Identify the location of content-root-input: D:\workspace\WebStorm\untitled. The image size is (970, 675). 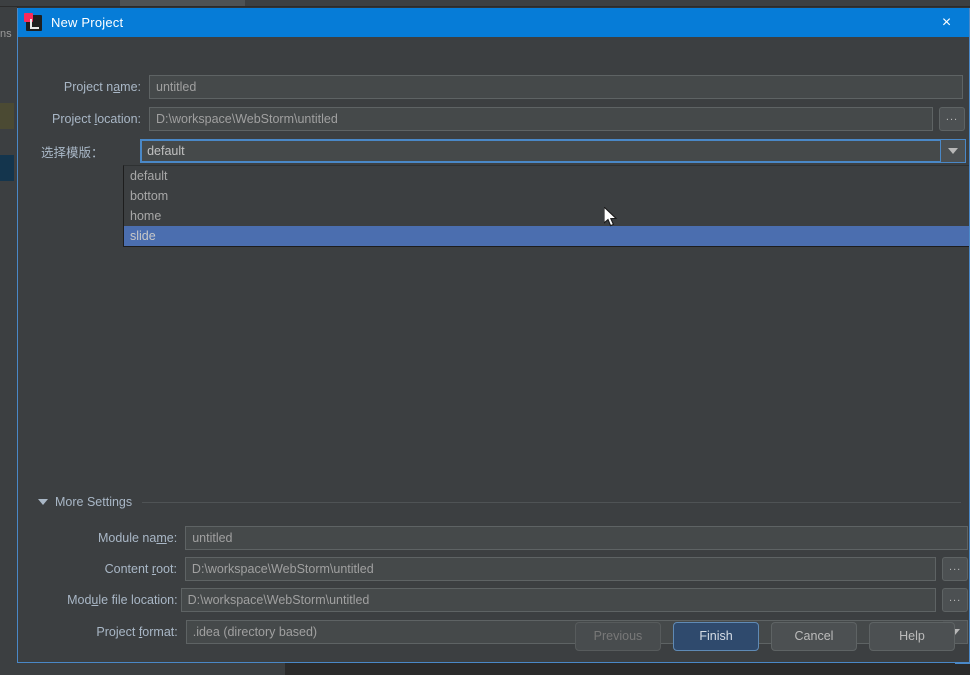
(560, 569).